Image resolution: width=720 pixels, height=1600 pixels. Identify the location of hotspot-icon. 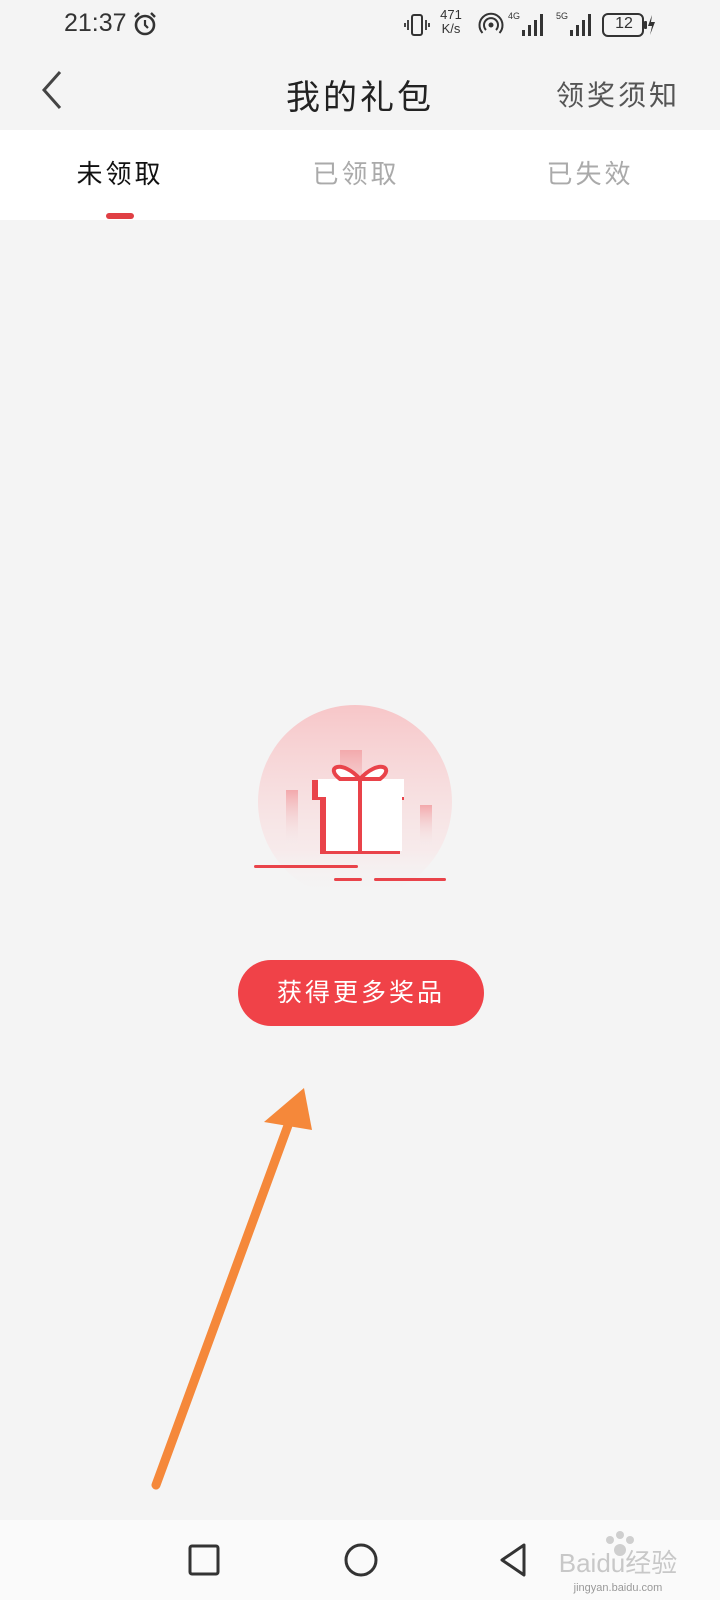
(491, 23).